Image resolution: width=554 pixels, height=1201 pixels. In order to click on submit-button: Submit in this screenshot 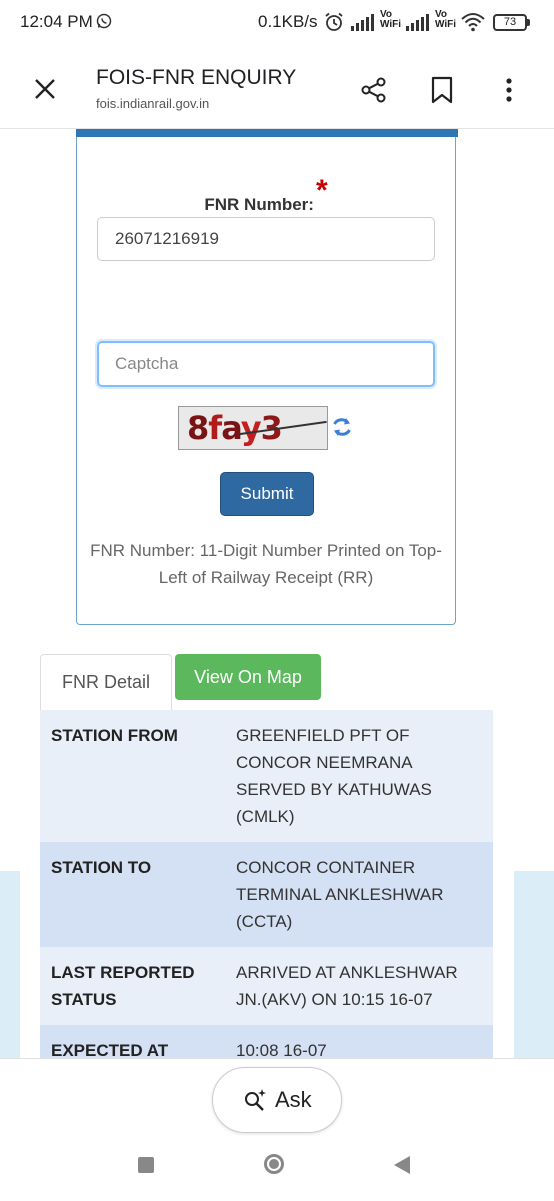, I will do `click(267, 494)`.